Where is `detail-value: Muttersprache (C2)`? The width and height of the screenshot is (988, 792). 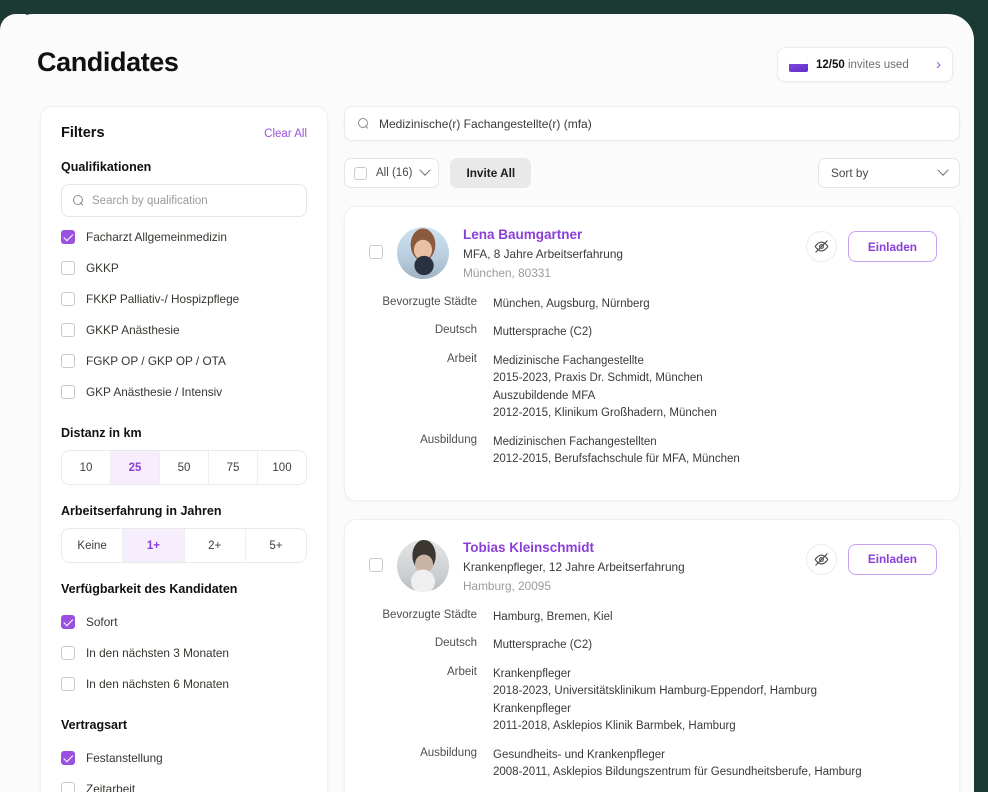 detail-value: Muttersprache (C2) is located at coordinates (543, 332).